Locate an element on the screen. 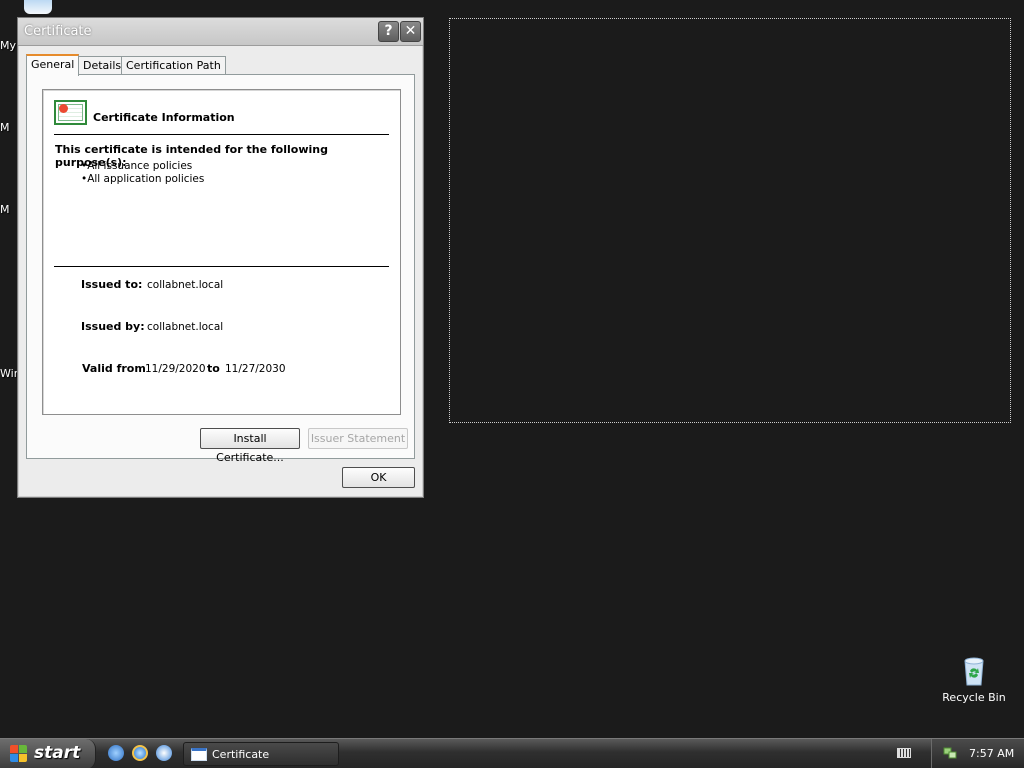  valid-from-value: 11/29/2020 is located at coordinates (175, 369).